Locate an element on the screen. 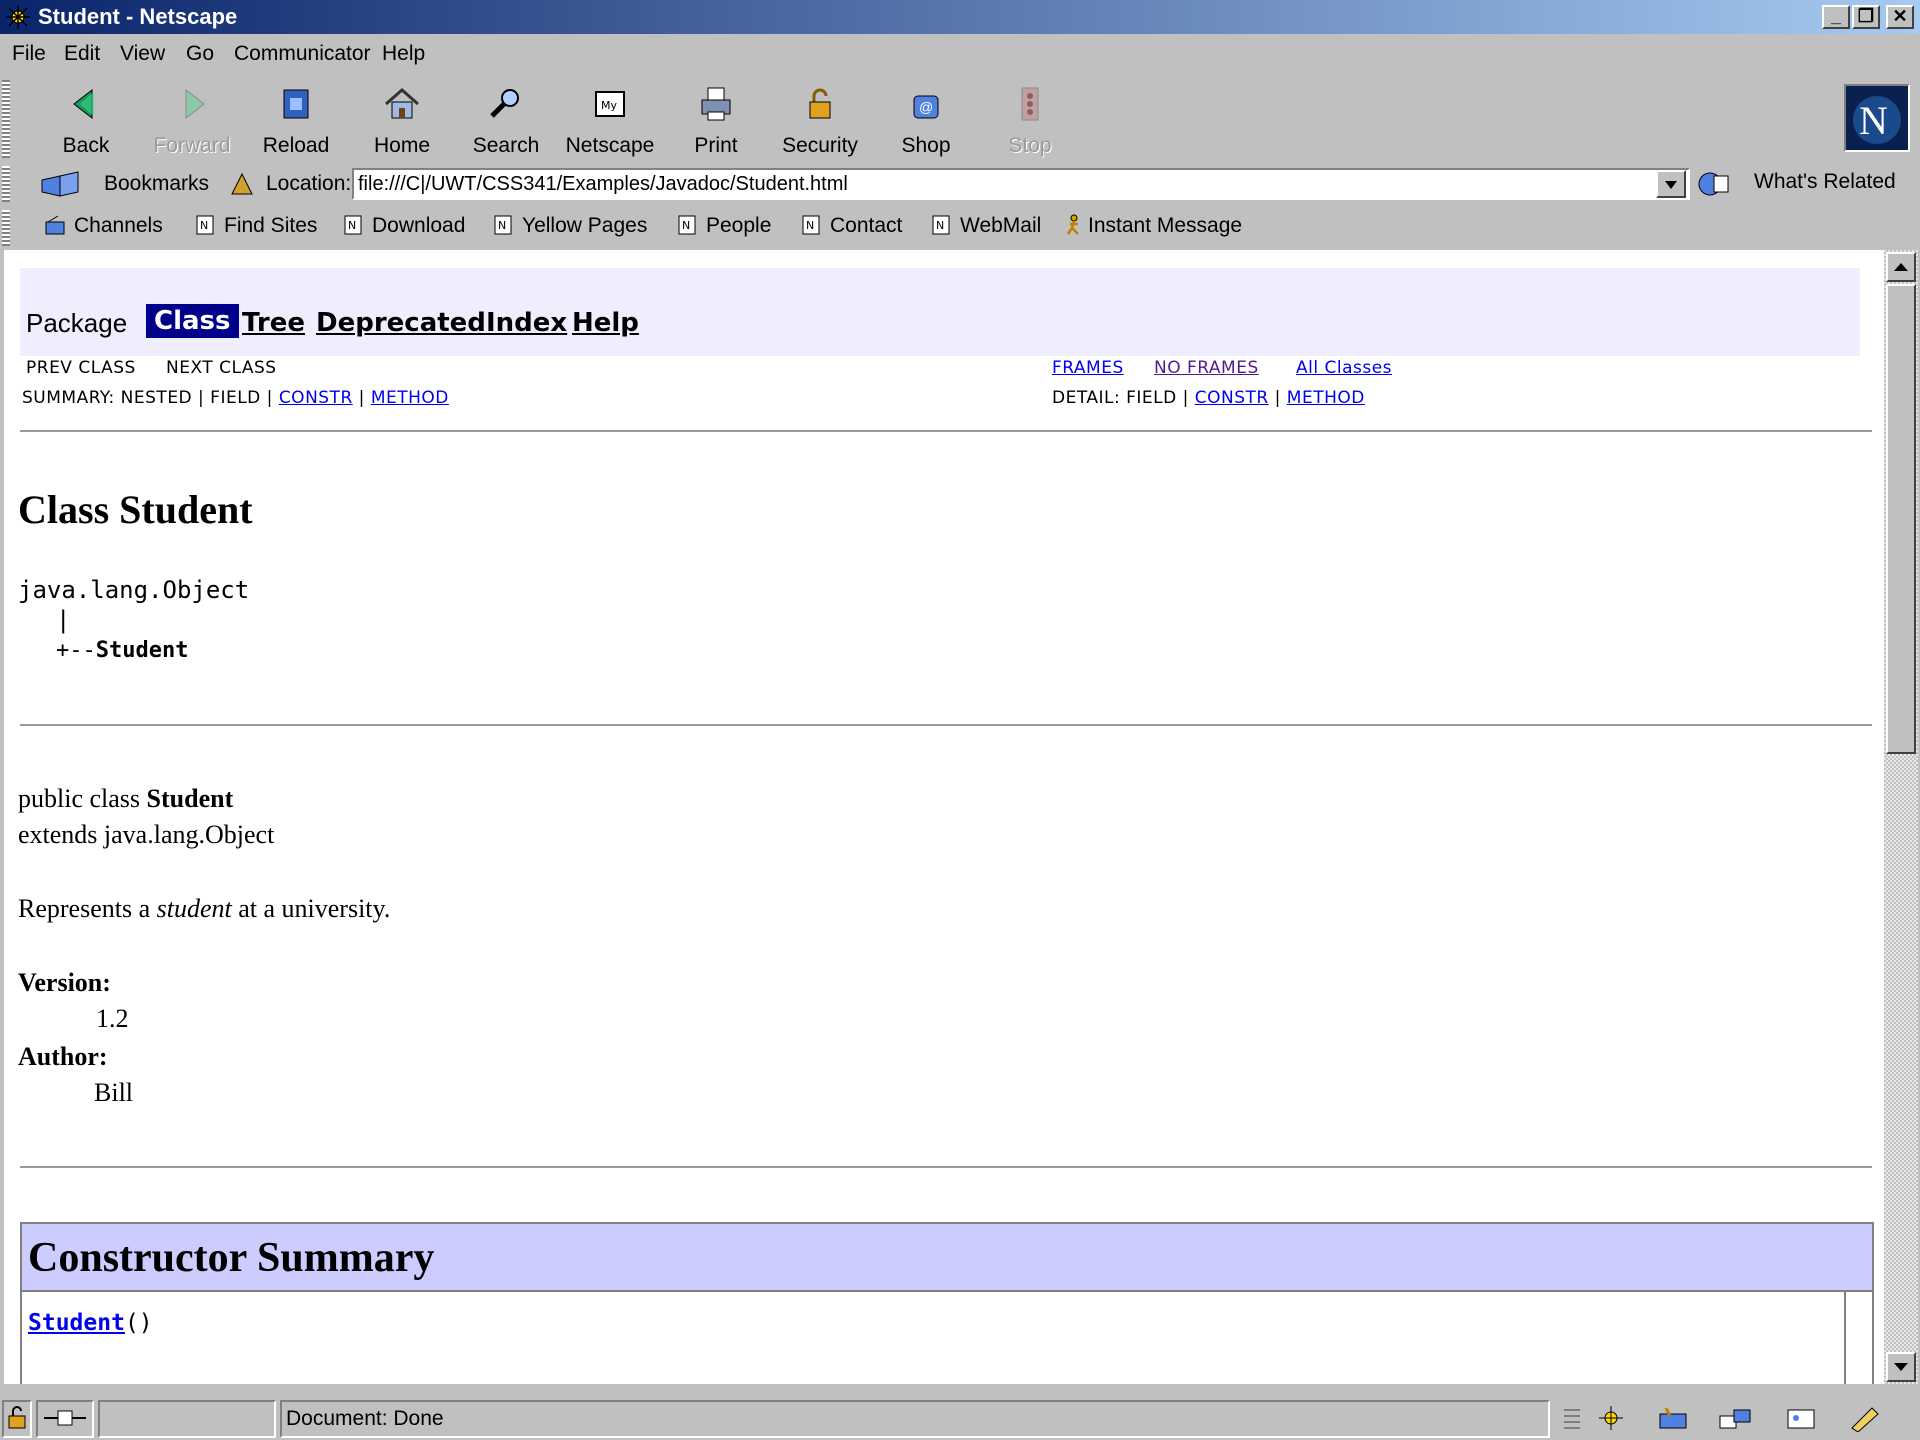 The image size is (1920, 1440). bookmarks-button: Bookmarks is located at coordinates (156, 184).